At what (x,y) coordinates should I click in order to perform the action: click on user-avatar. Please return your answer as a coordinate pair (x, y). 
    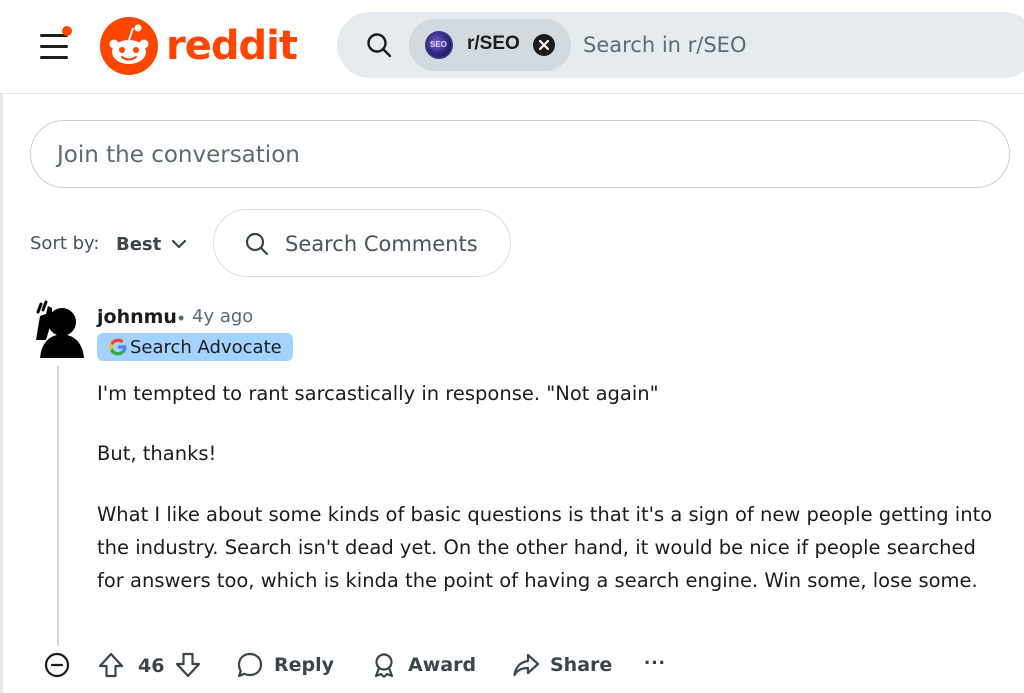
    Looking at the image, I should click on (58, 329).